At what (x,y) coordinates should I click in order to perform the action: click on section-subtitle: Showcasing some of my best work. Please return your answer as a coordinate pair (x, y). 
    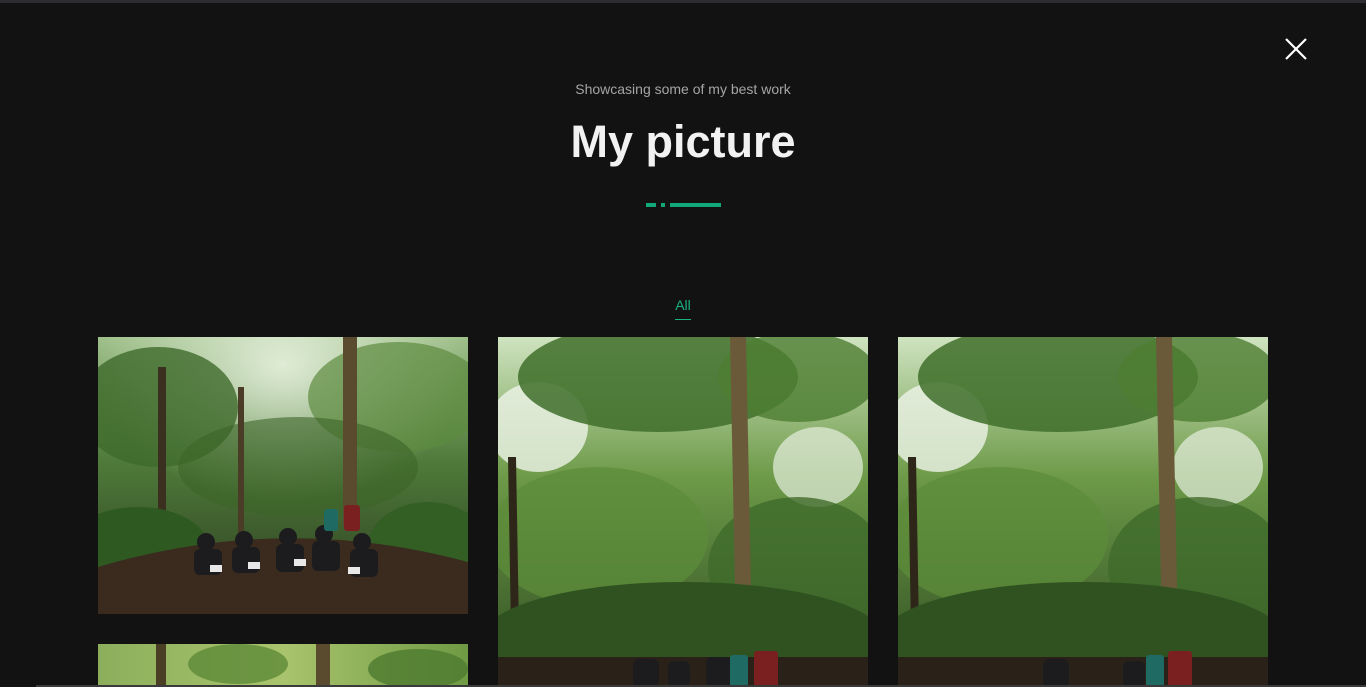
    Looking at the image, I should click on (683, 89).